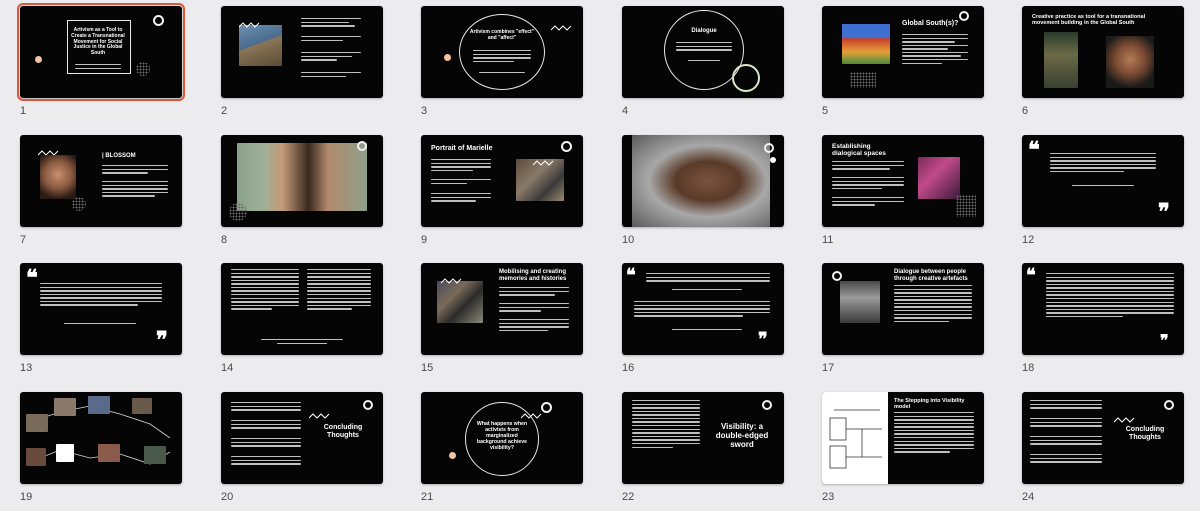  Describe the element at coordinates (628, 497) in the screenshot. I see `slide-number: 22` at that location.